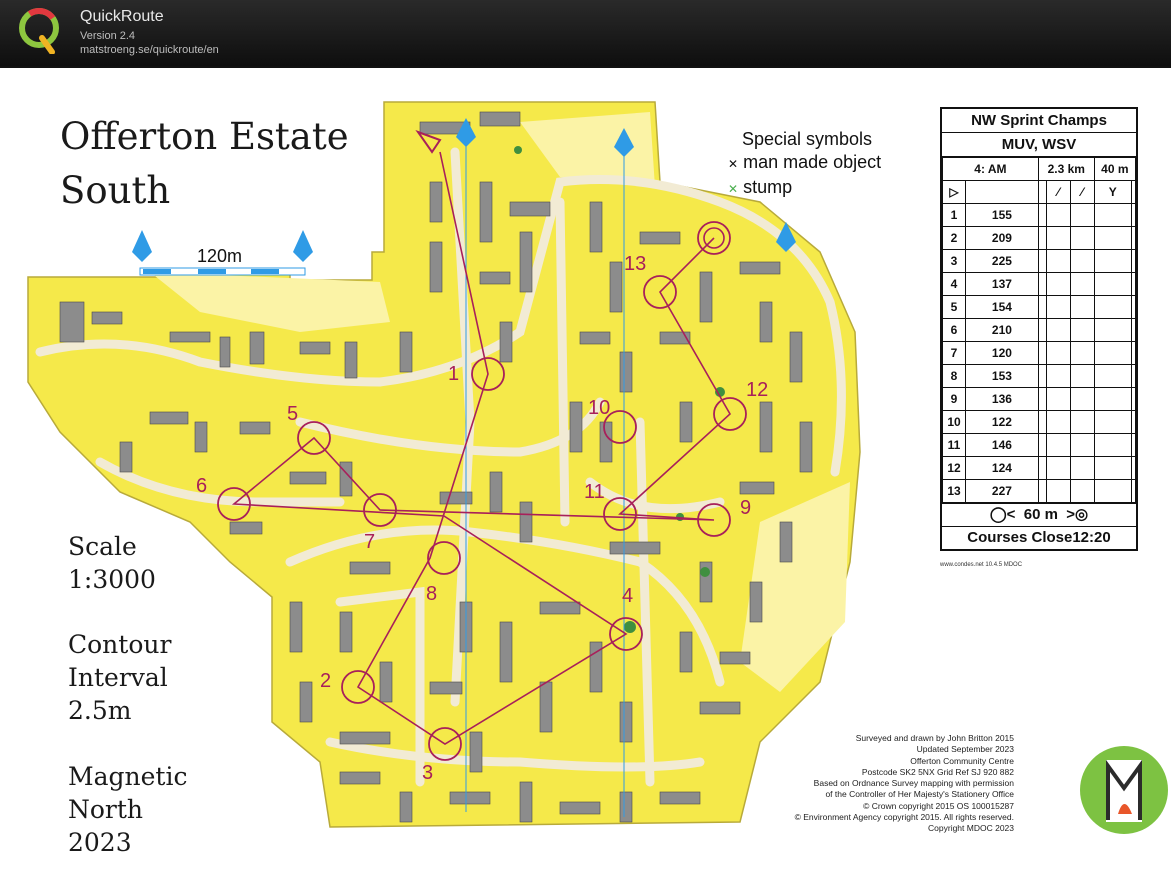 The height and width of the screenshot is (895, 1171). What do you see at coordinates (1039, 422) in the screenshot?
I see `control-row: 10 122` at bounding box center [1039, 422].